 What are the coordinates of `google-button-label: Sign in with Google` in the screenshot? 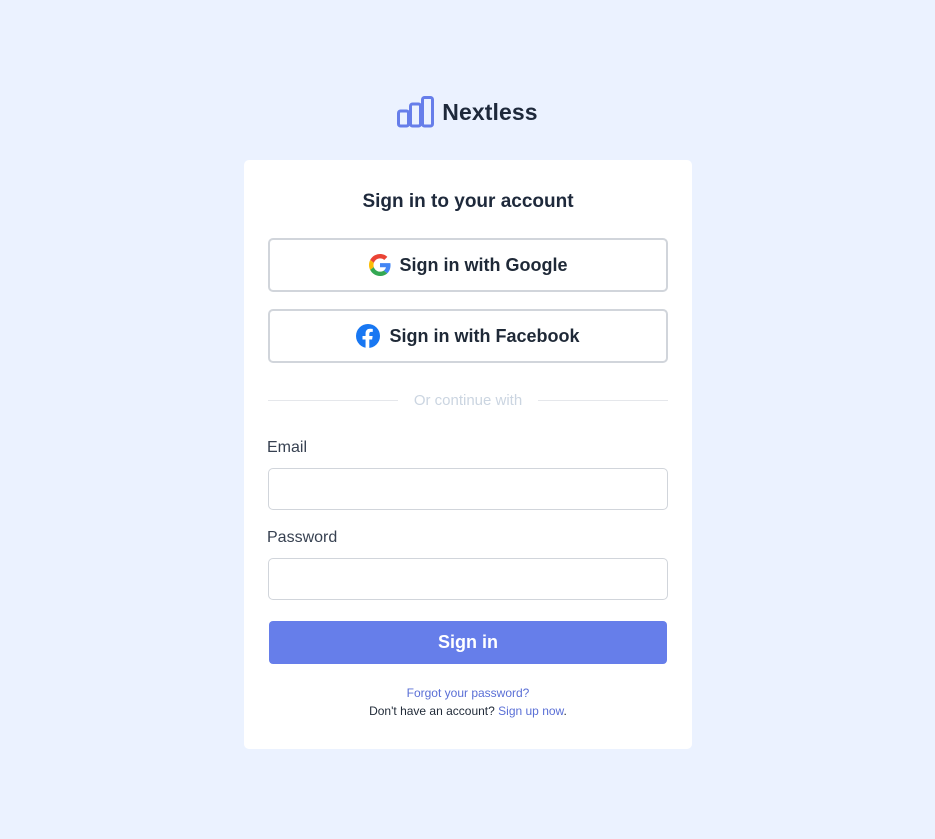 It's located at (483, 264).